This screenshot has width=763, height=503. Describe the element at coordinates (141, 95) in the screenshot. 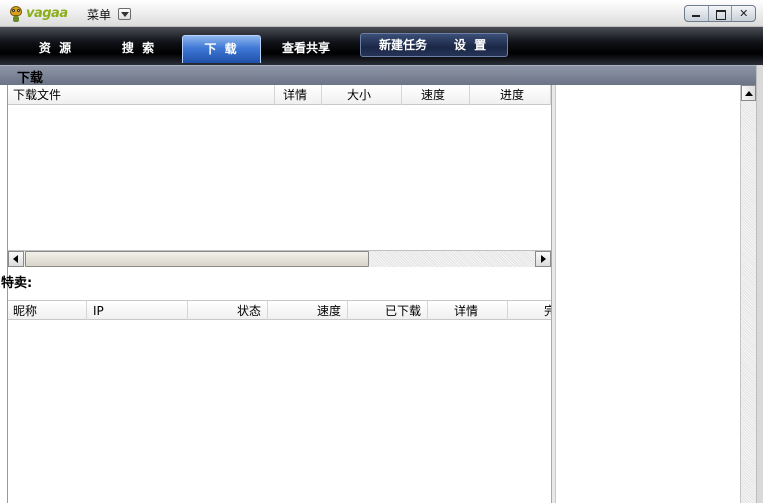

I see `column-header-file: 下载文件` at that location.